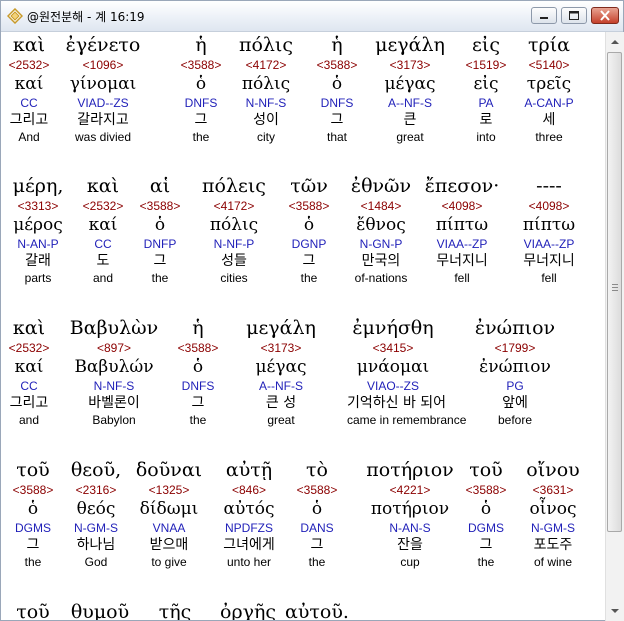 The width and height of the screenshot is (624, 621). What do you see at coordinates (381, 206) in the screenshot?
I see `word-num: <1484>` at bounding box center [381, 206].